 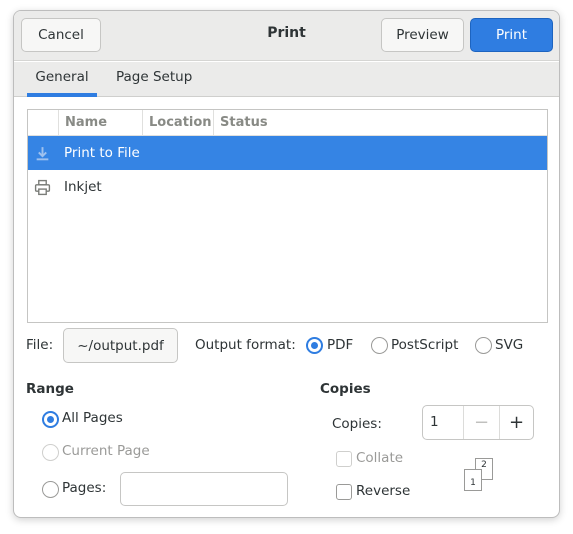 I want to click on printer-list-header: Name Location Status, so click(x=287, y=123).